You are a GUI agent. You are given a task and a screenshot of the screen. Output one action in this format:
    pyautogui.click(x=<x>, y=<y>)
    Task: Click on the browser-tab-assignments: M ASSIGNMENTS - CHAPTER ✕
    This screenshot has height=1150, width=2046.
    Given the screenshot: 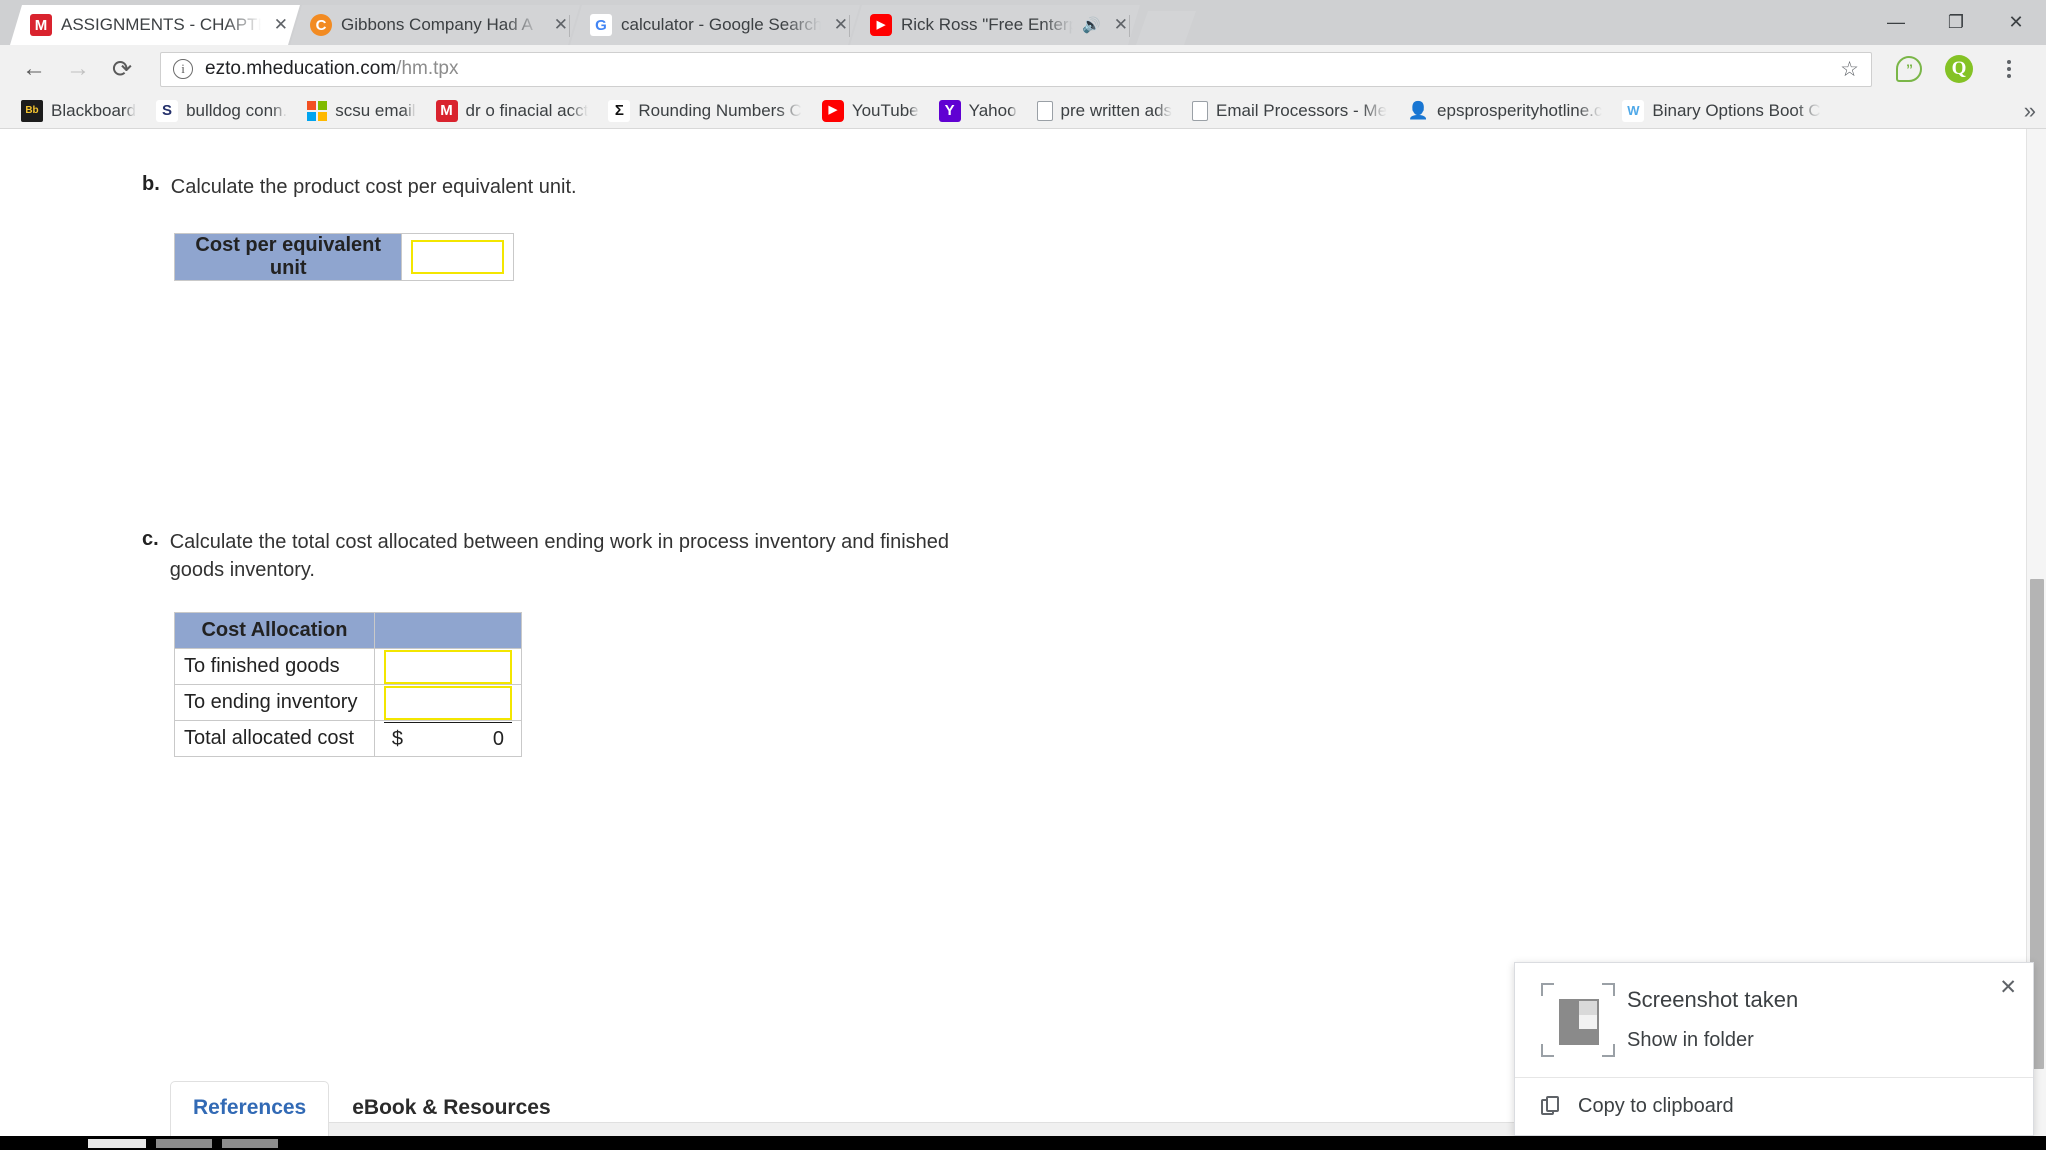 What is the action you would take?
    pyautogui.click(x=155, y=25)
    